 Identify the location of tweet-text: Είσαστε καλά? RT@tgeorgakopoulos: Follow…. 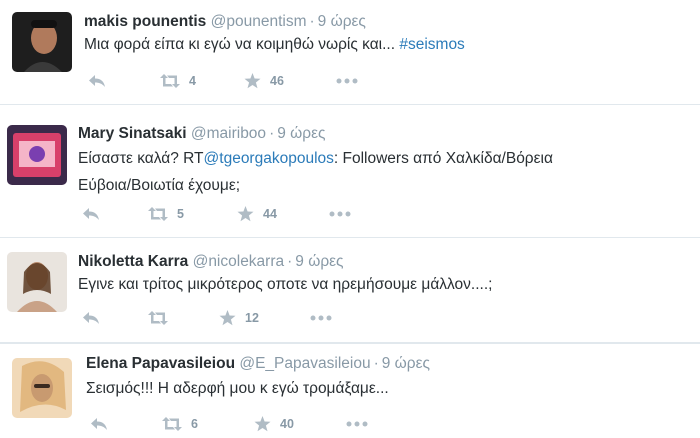
(343, 172).